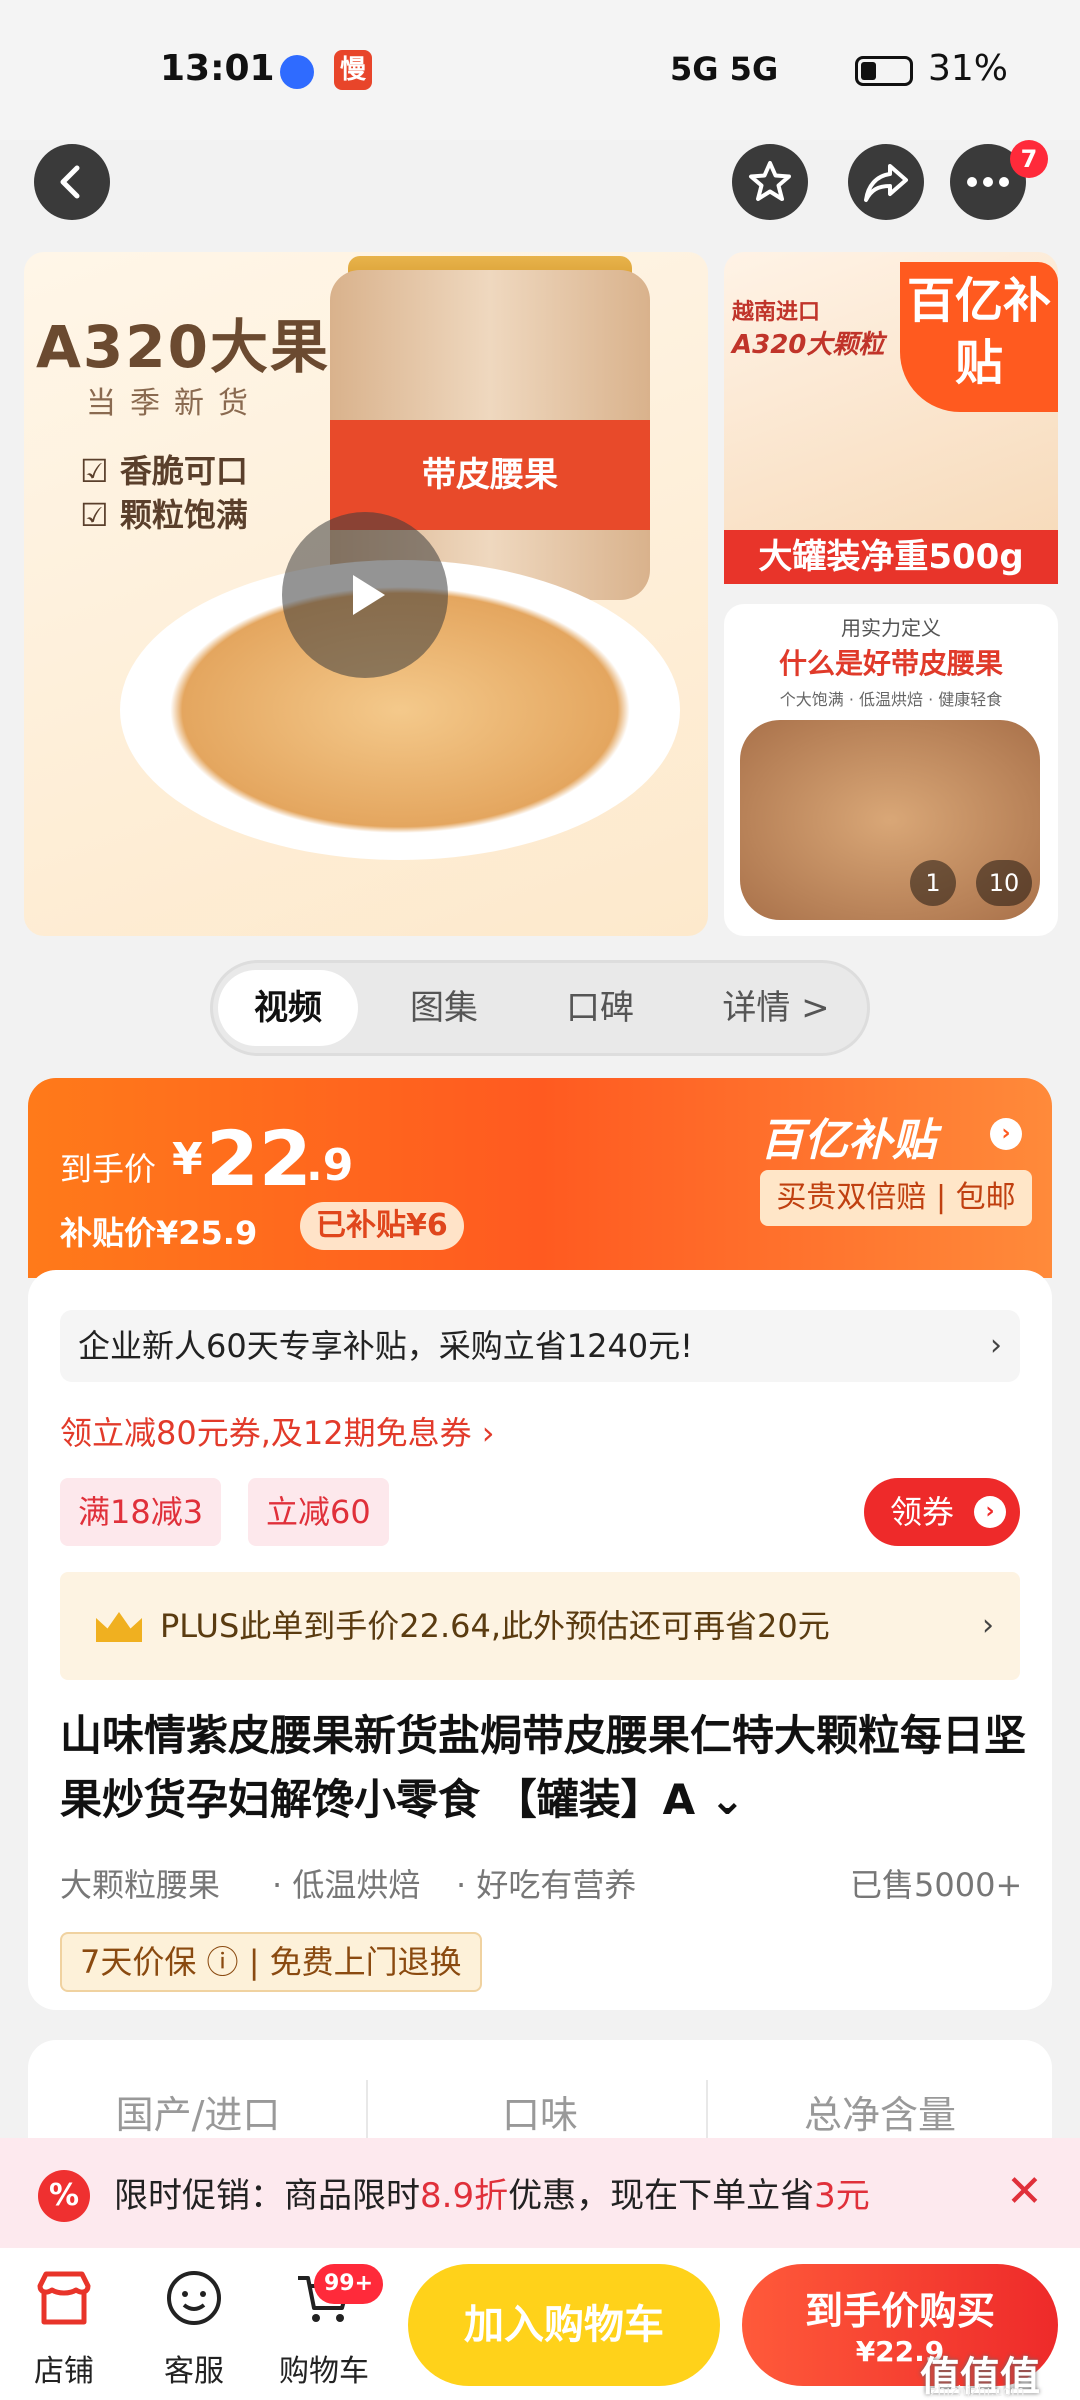 This screenshot has width=1080, height=2400. Describe the element at coordinates (968, 68) in the screenshot. I see `battery-percent: 31%` at that location.